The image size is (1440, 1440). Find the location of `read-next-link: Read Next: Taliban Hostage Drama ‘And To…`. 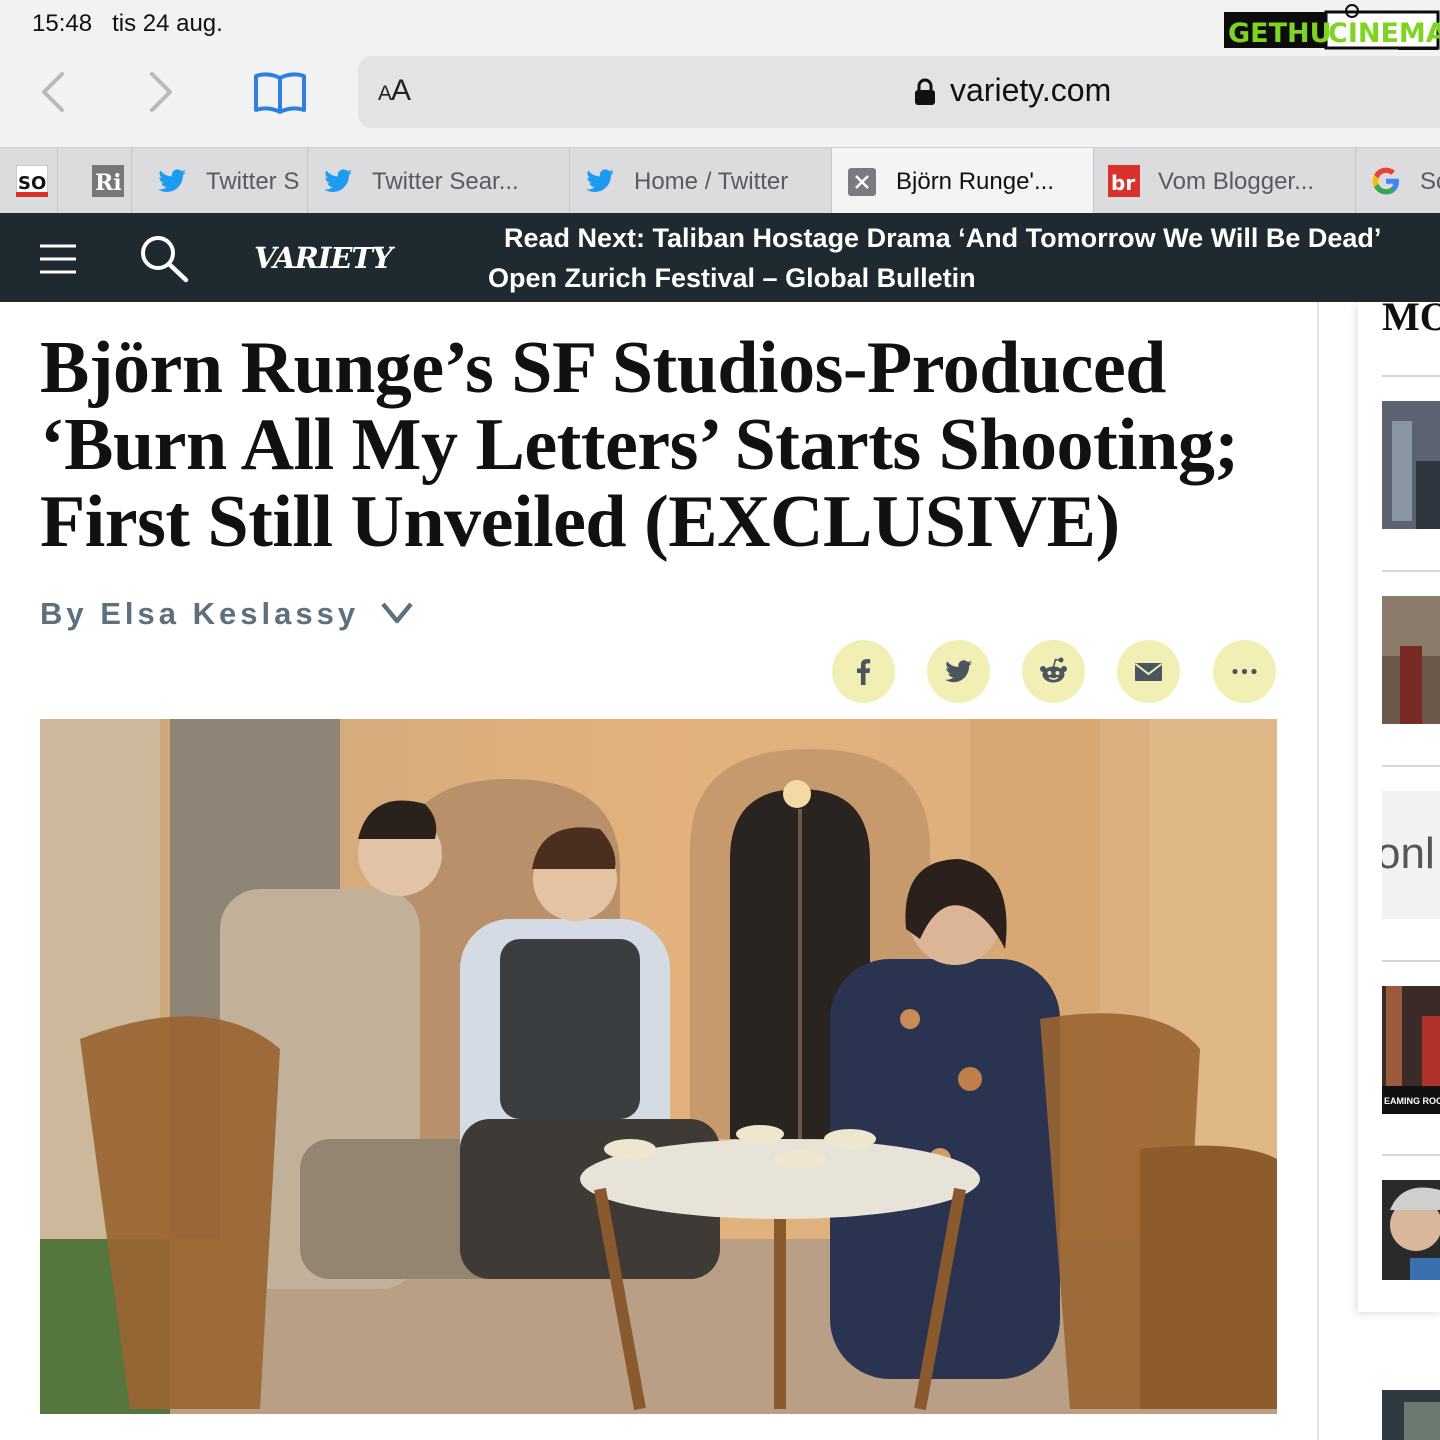

read-next-link: Read Next: Taliban Hostage Drama ‘And To… is located at coordinates (942, 238).